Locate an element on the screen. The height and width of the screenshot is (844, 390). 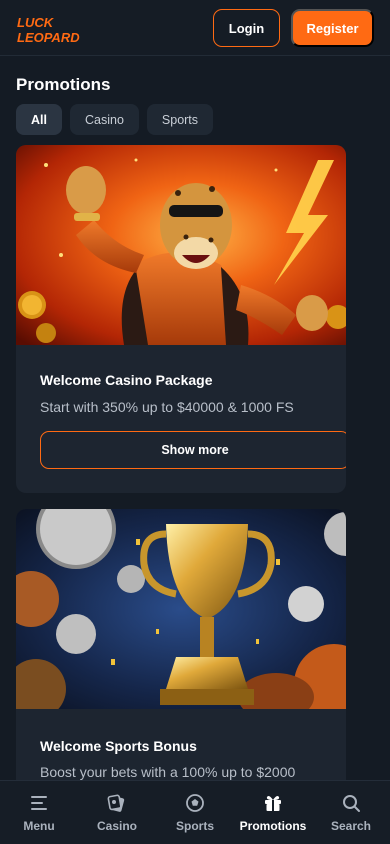
nav-search: Search is located at coordinates (351, 812).